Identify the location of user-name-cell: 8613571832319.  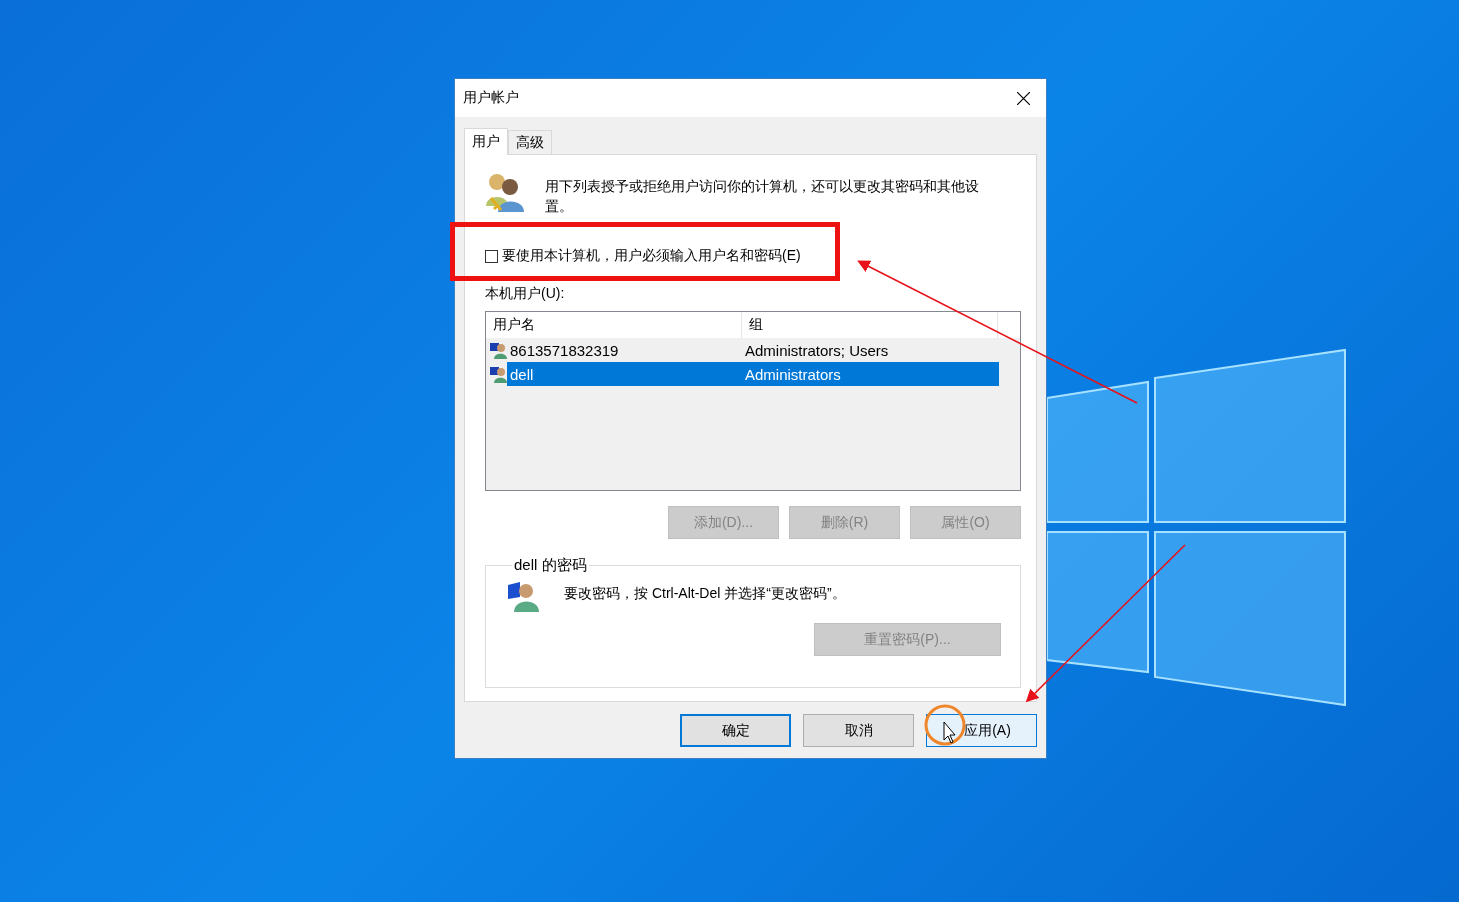
(624, 350).